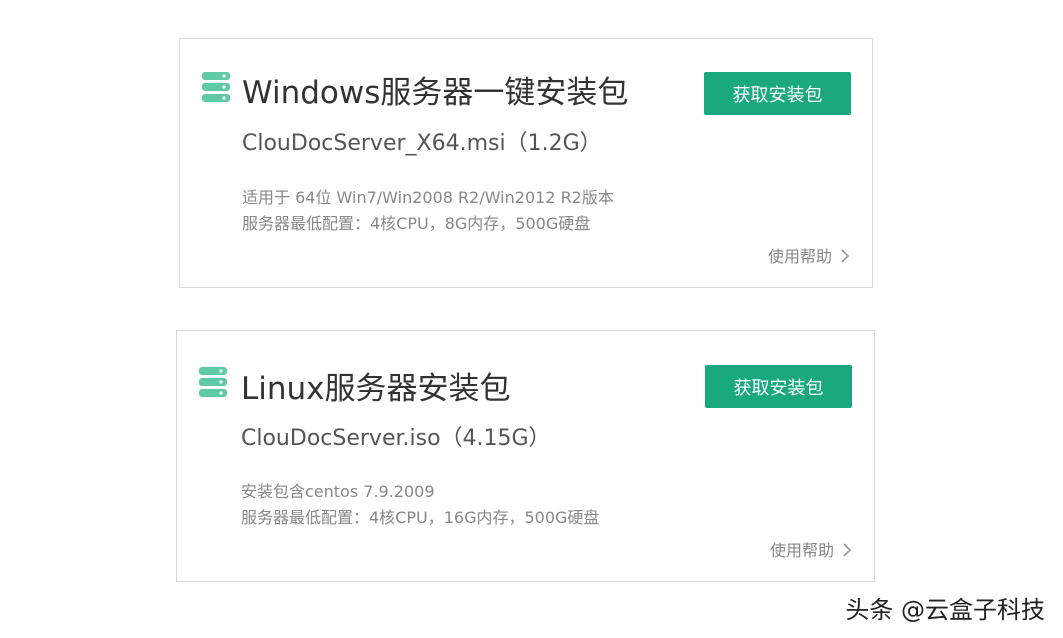 This screenshot has width=1063, height=638. I want to click on bundled-os-text: 安装包含centos 7.9.2009, so click(338, 491).